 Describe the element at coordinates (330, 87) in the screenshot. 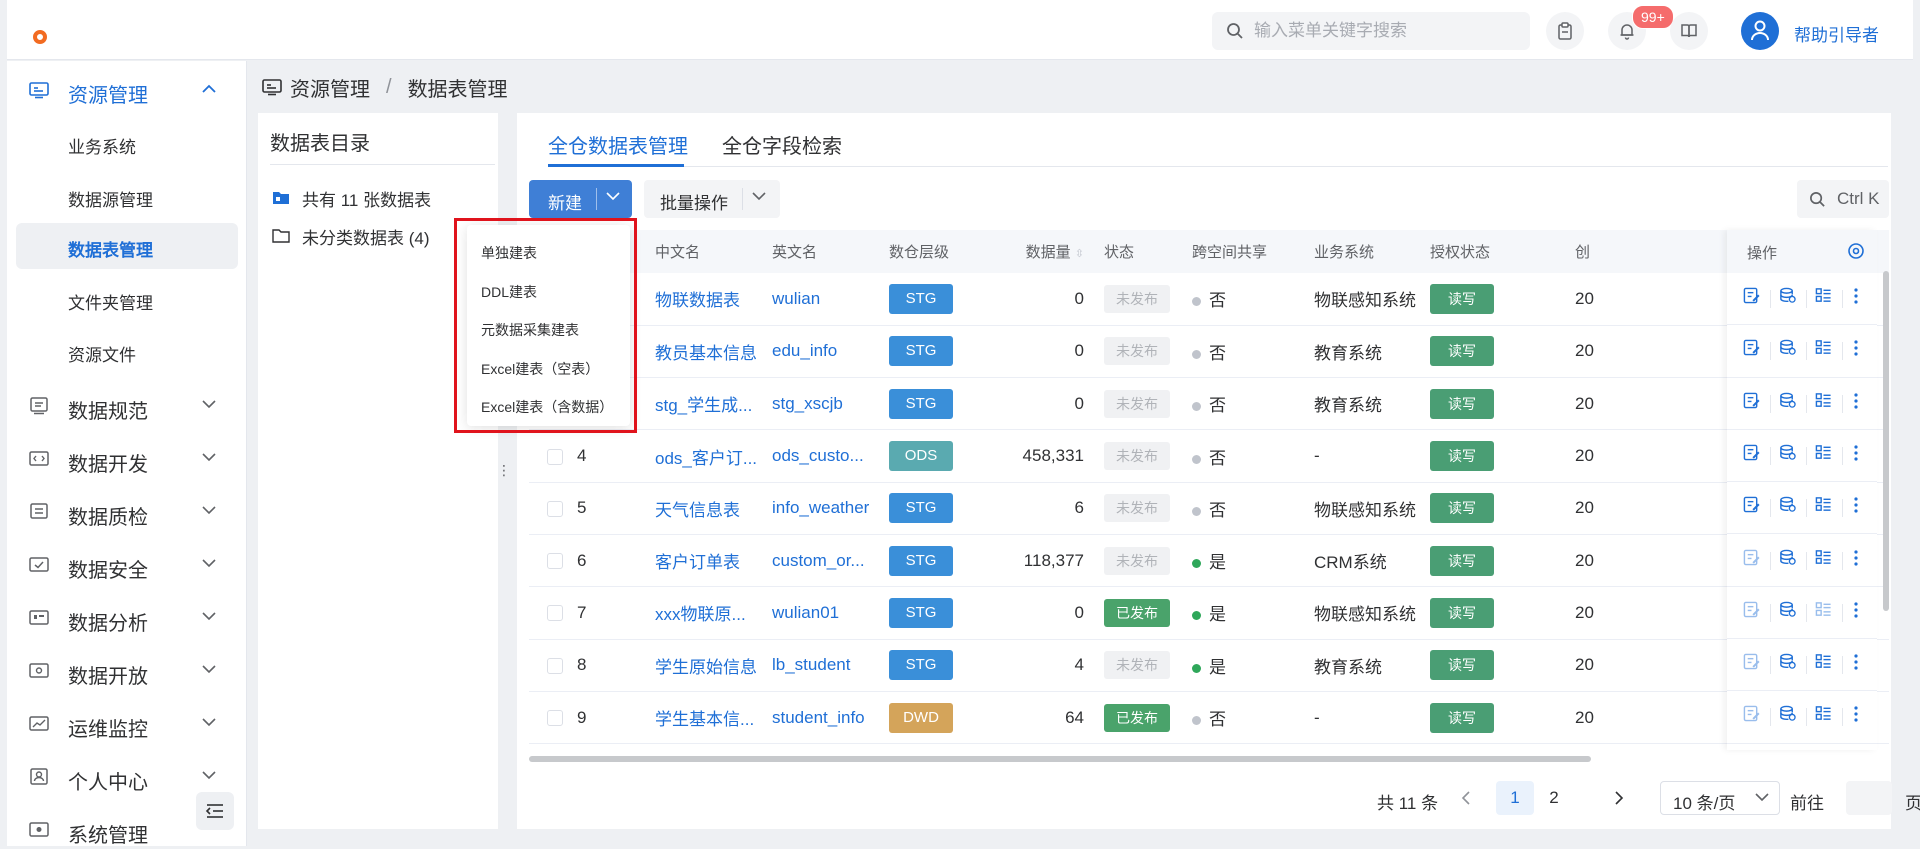

I see `breadcrumb-root: 资源管理` at that location.